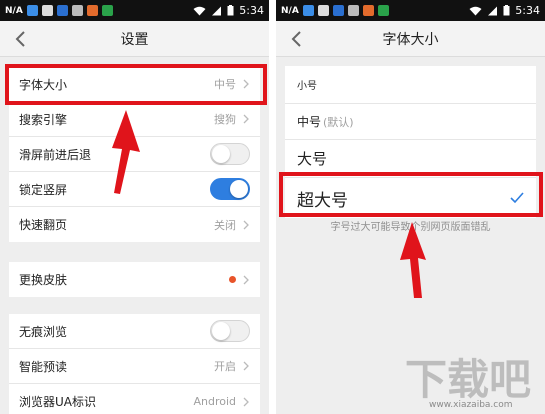 Image resolution: width=545 pixels, height=414 pixels. What do you see at coordinates (225, 119) in the screenshot?
I see `setting-value: 搜狗` at bounding box center [225, 119].